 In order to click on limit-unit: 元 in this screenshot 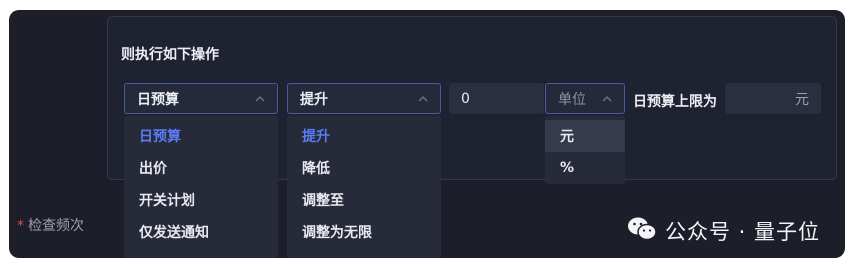, I will do `click(802, 99)`.